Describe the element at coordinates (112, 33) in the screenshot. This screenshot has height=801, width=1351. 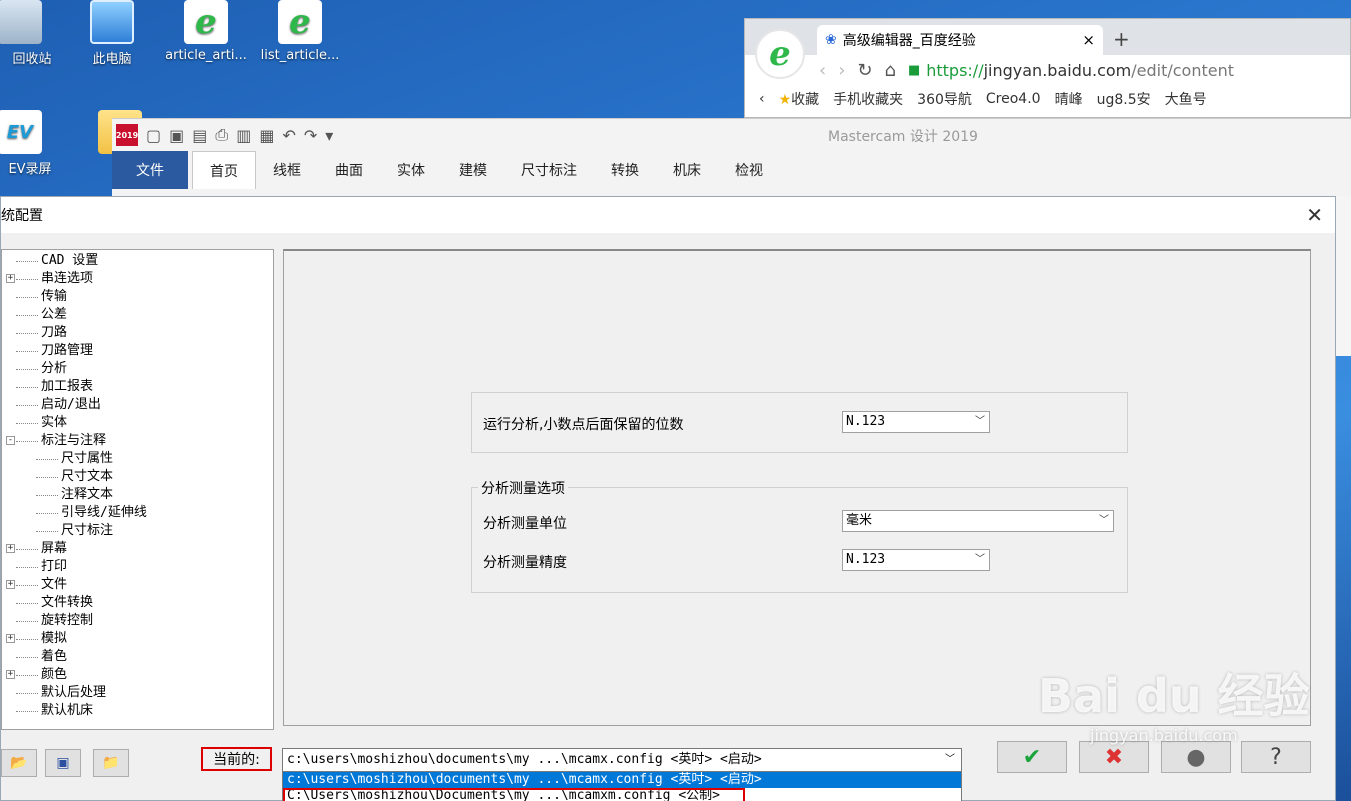
I see `desktop-icon-this-pc: 此电脑` at that location.